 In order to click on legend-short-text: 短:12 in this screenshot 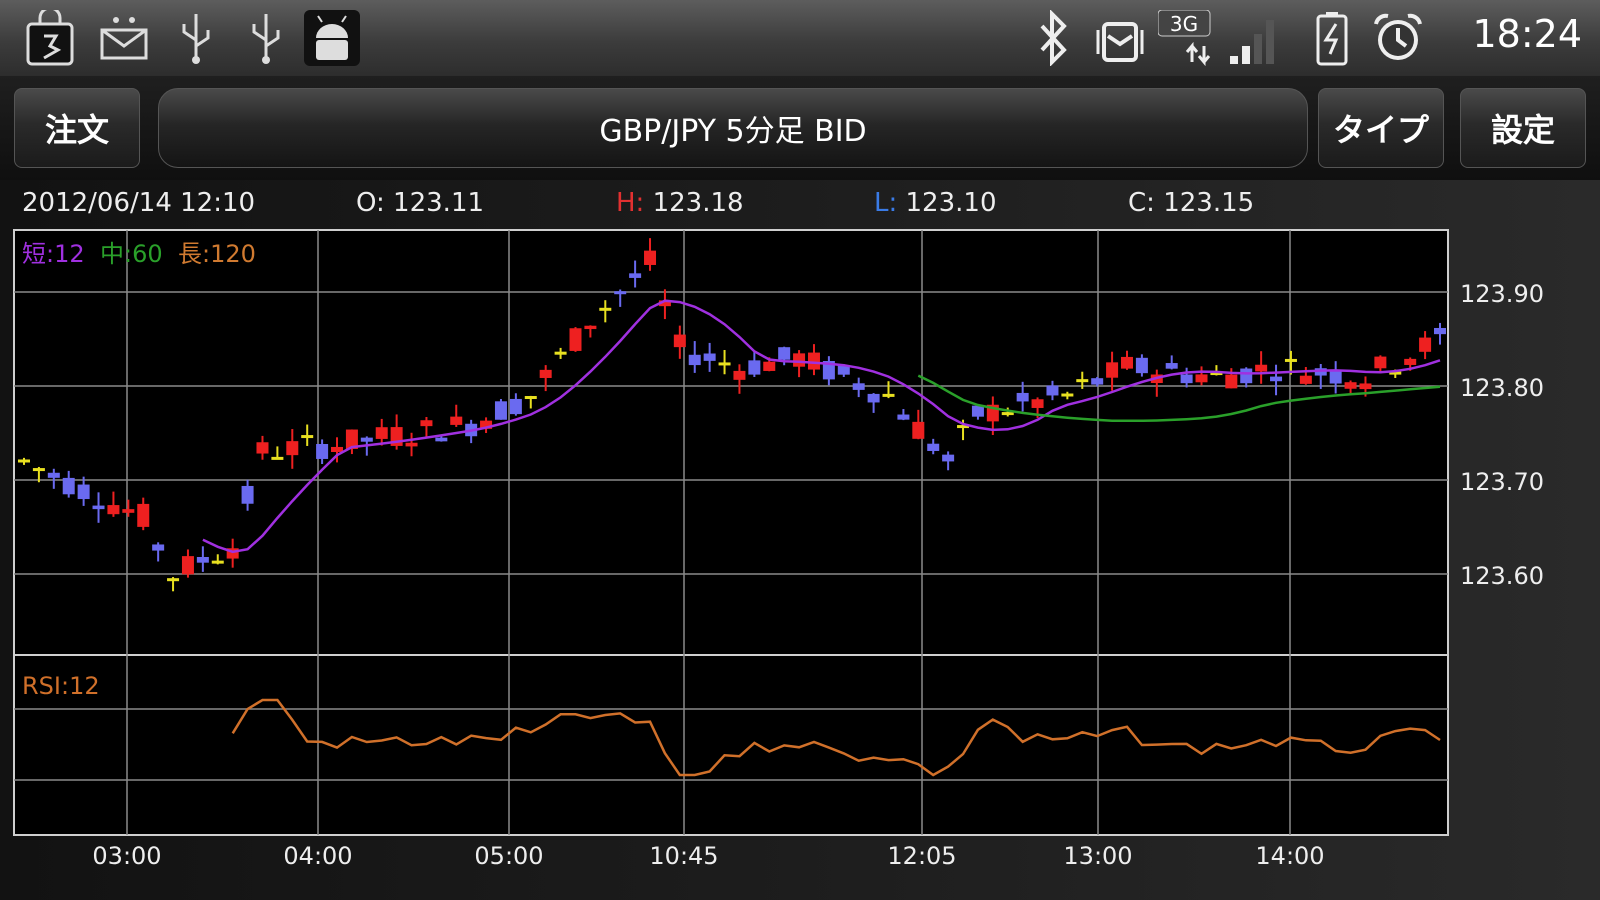, I will do `click(53, 254)`.